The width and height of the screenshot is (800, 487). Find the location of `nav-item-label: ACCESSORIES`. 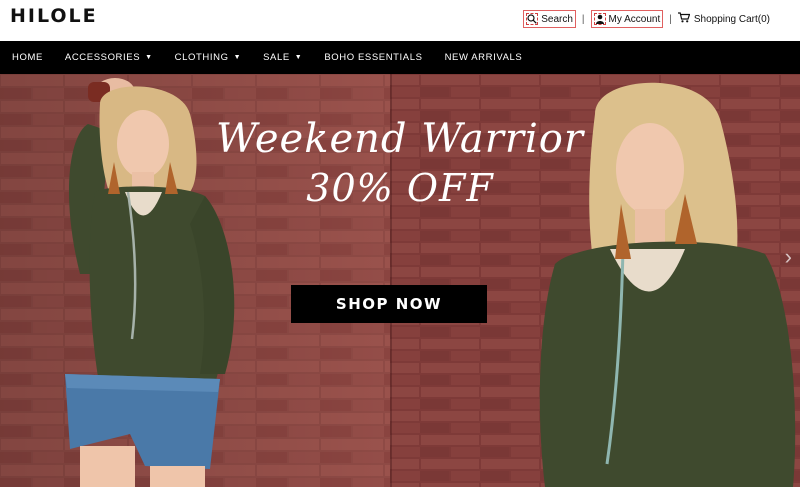

nav-item-label: ACCESSORIES is located at coordinates (102, 57).